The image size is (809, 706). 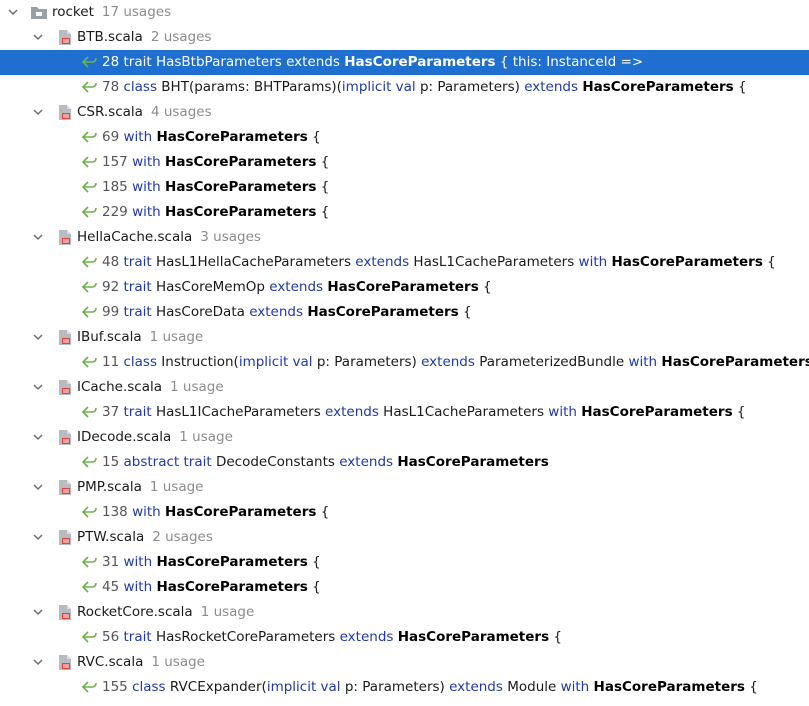 I want to click on code-keyword: abstract trait, so click(x=167, y=462).